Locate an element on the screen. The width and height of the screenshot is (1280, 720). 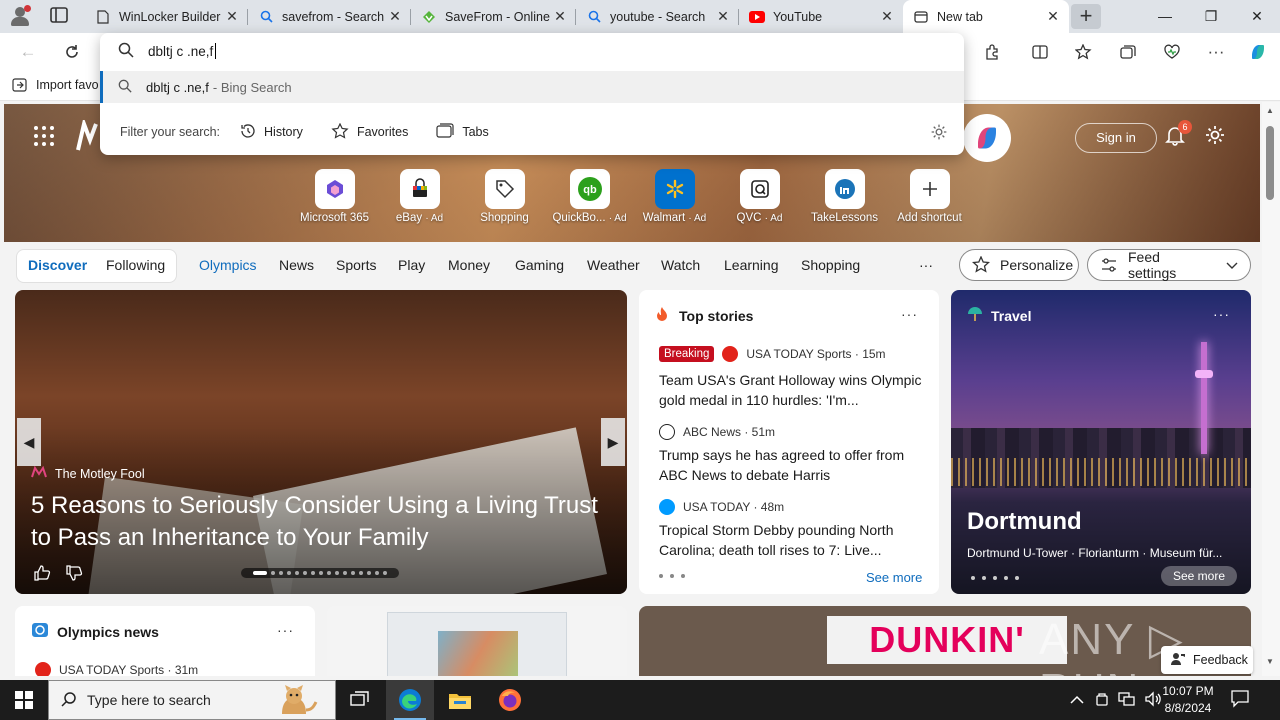
close-window-button: ✕ is located at coordinates (1257, 16).